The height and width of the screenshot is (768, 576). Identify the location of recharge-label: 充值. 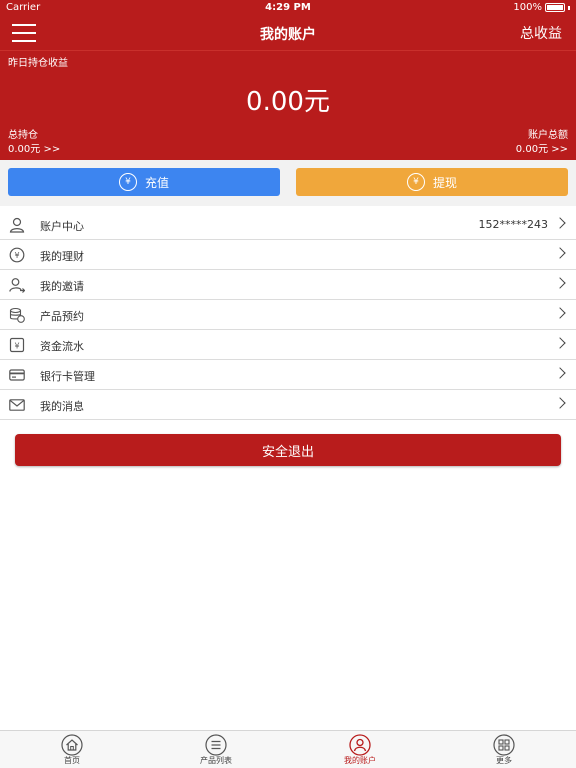
(156, 182).